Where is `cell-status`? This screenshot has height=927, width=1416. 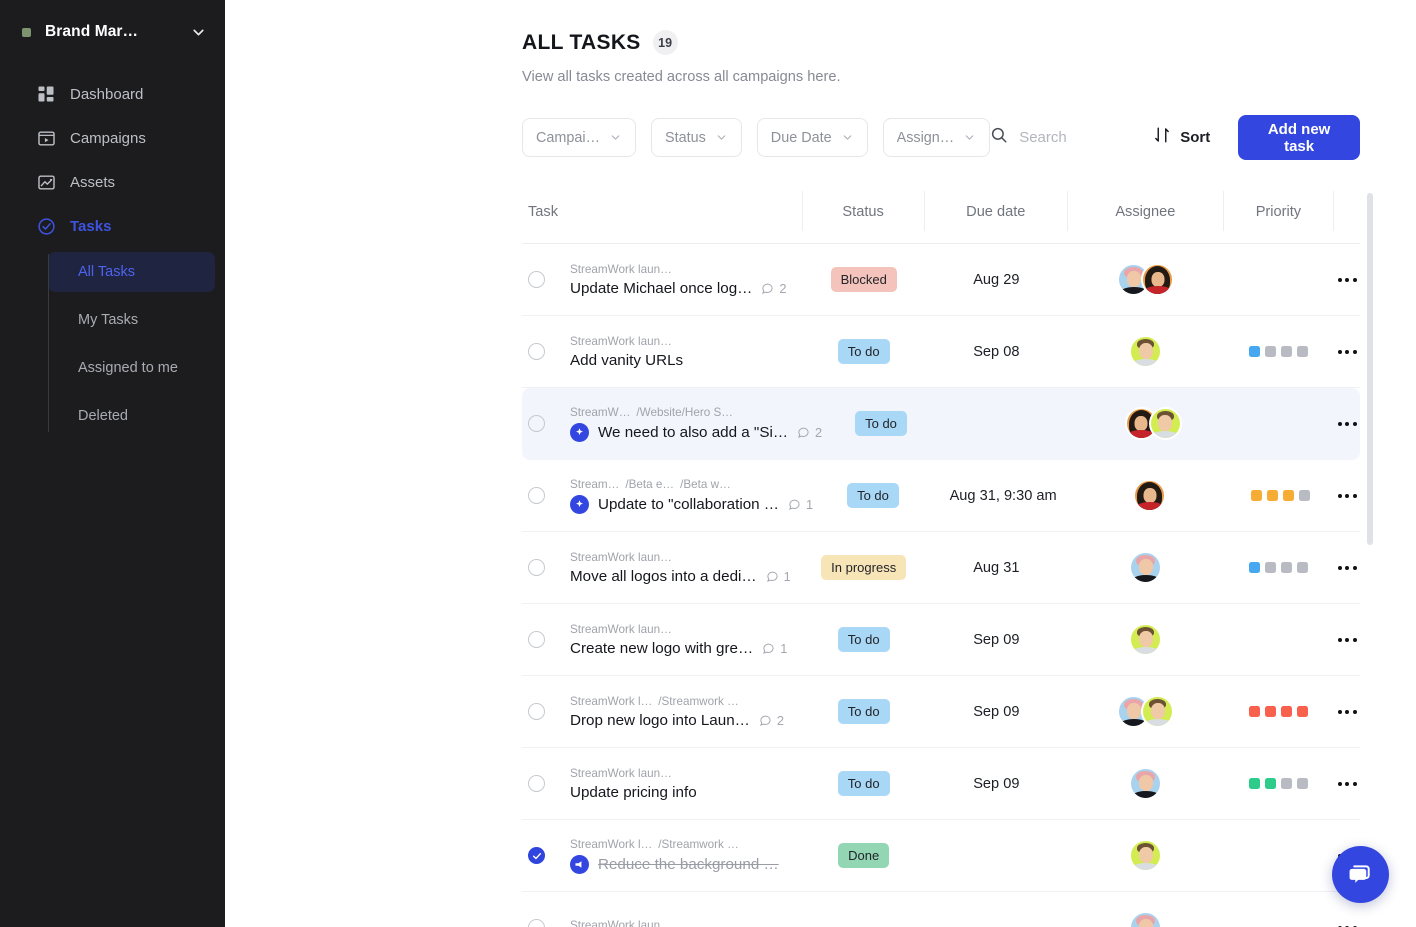
cell-status is located at coordinates (864, 909).